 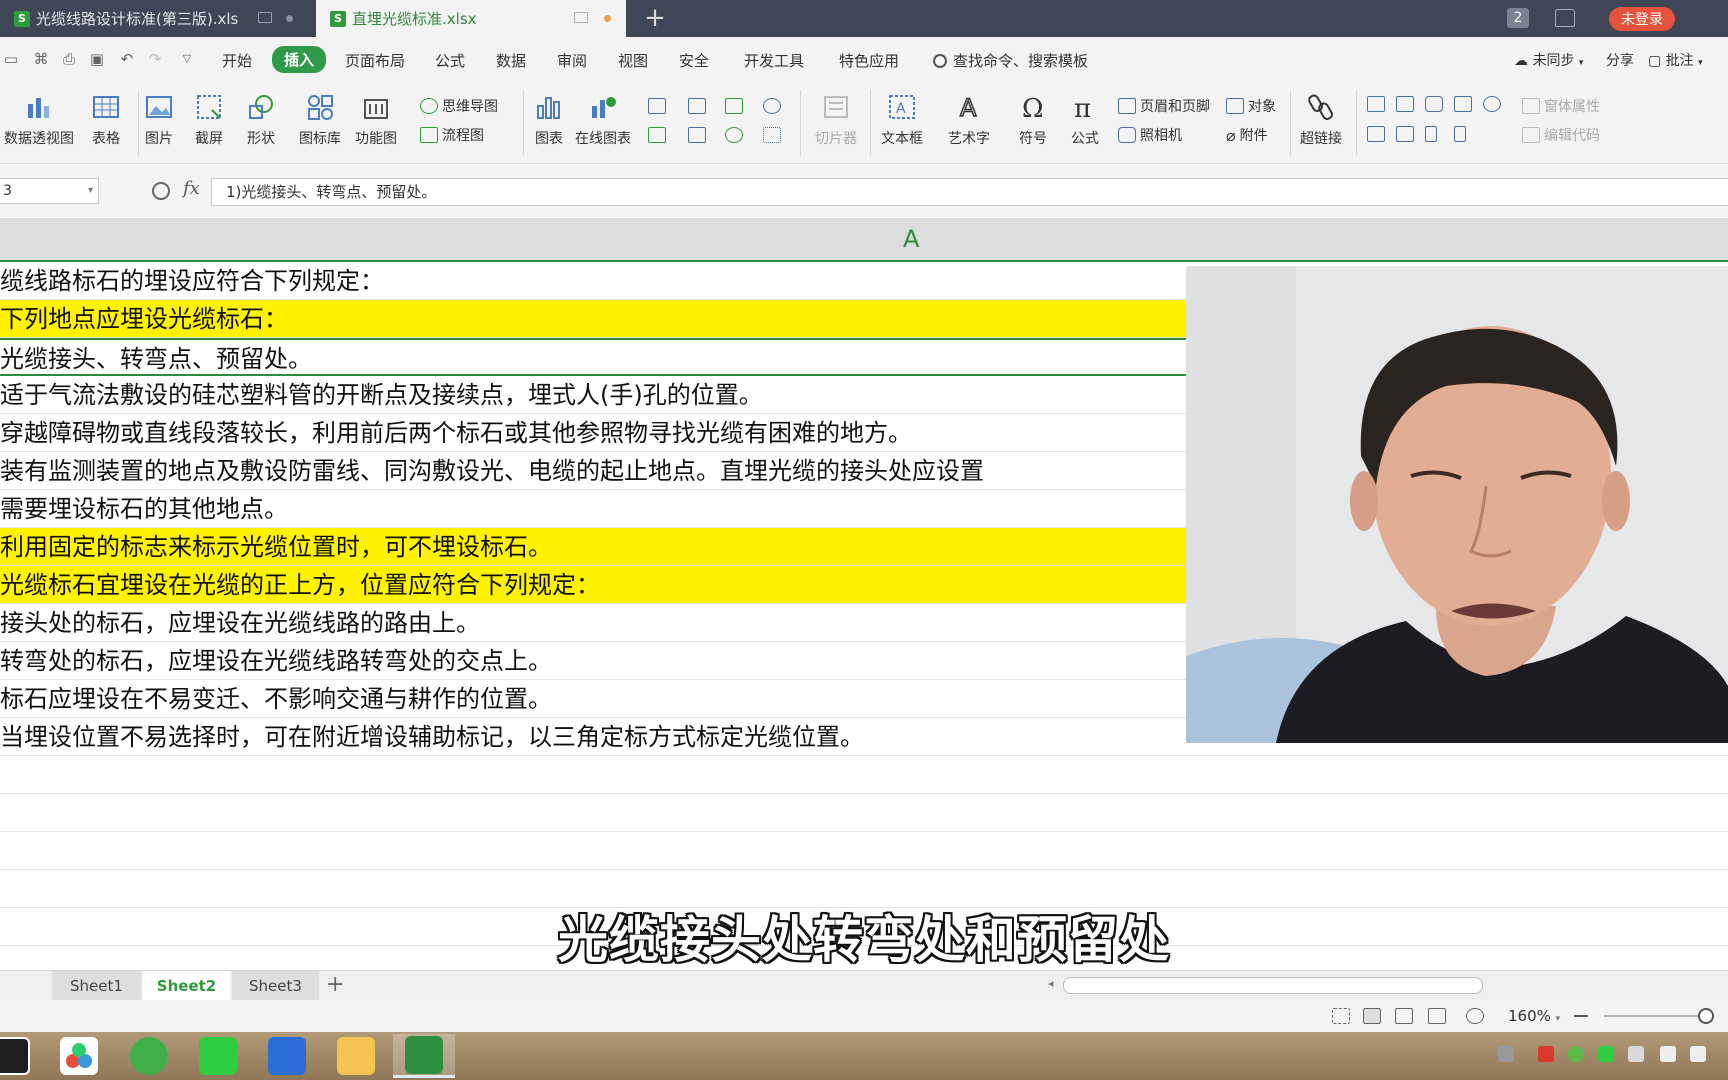 I want to click on add-sheet-button: +, so click(x=335, y=984).